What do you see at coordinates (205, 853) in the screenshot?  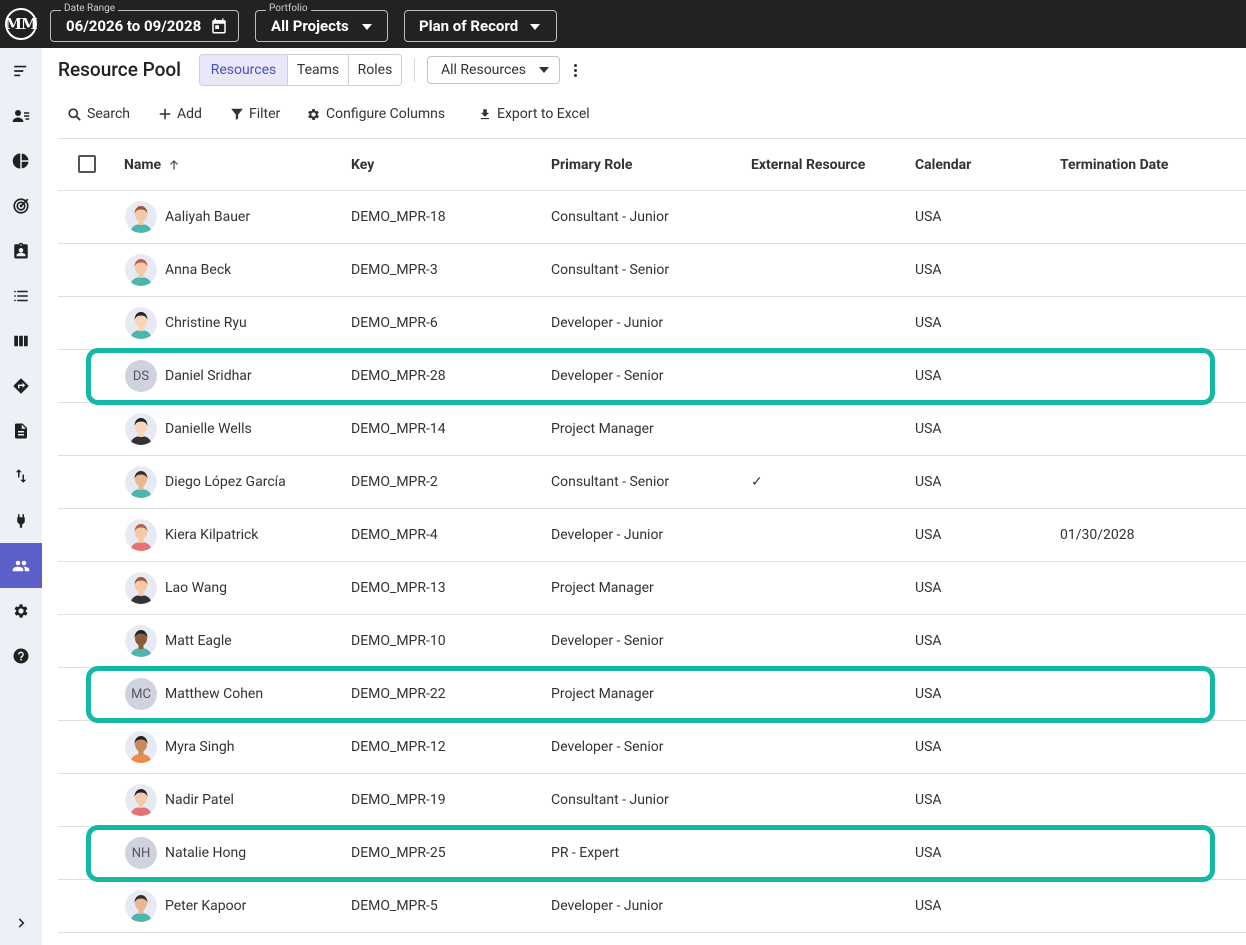 I see `cell-name: Natalie Hong` at bounding box center [205, 853].